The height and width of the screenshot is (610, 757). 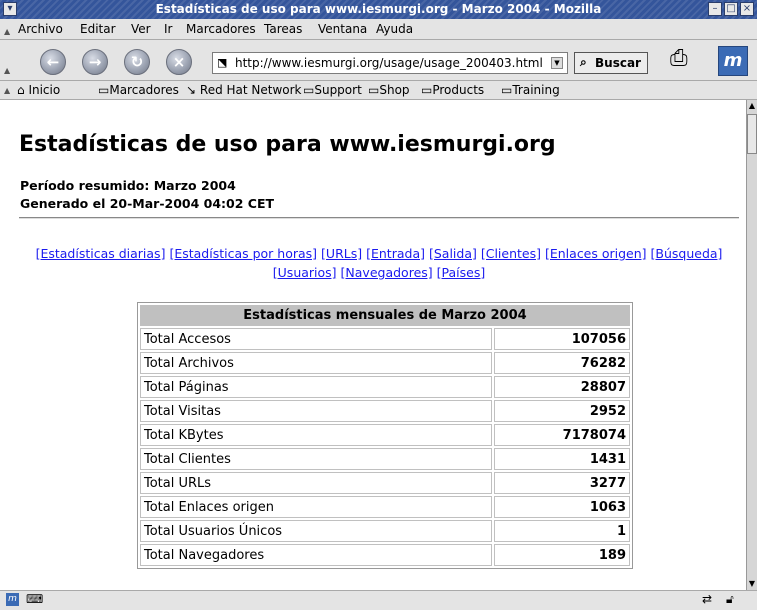 What do you see at coordinates (752, 106) in the screenshot?
I see `scroll-up-icon: ▲` at bounding box center [752, 106].